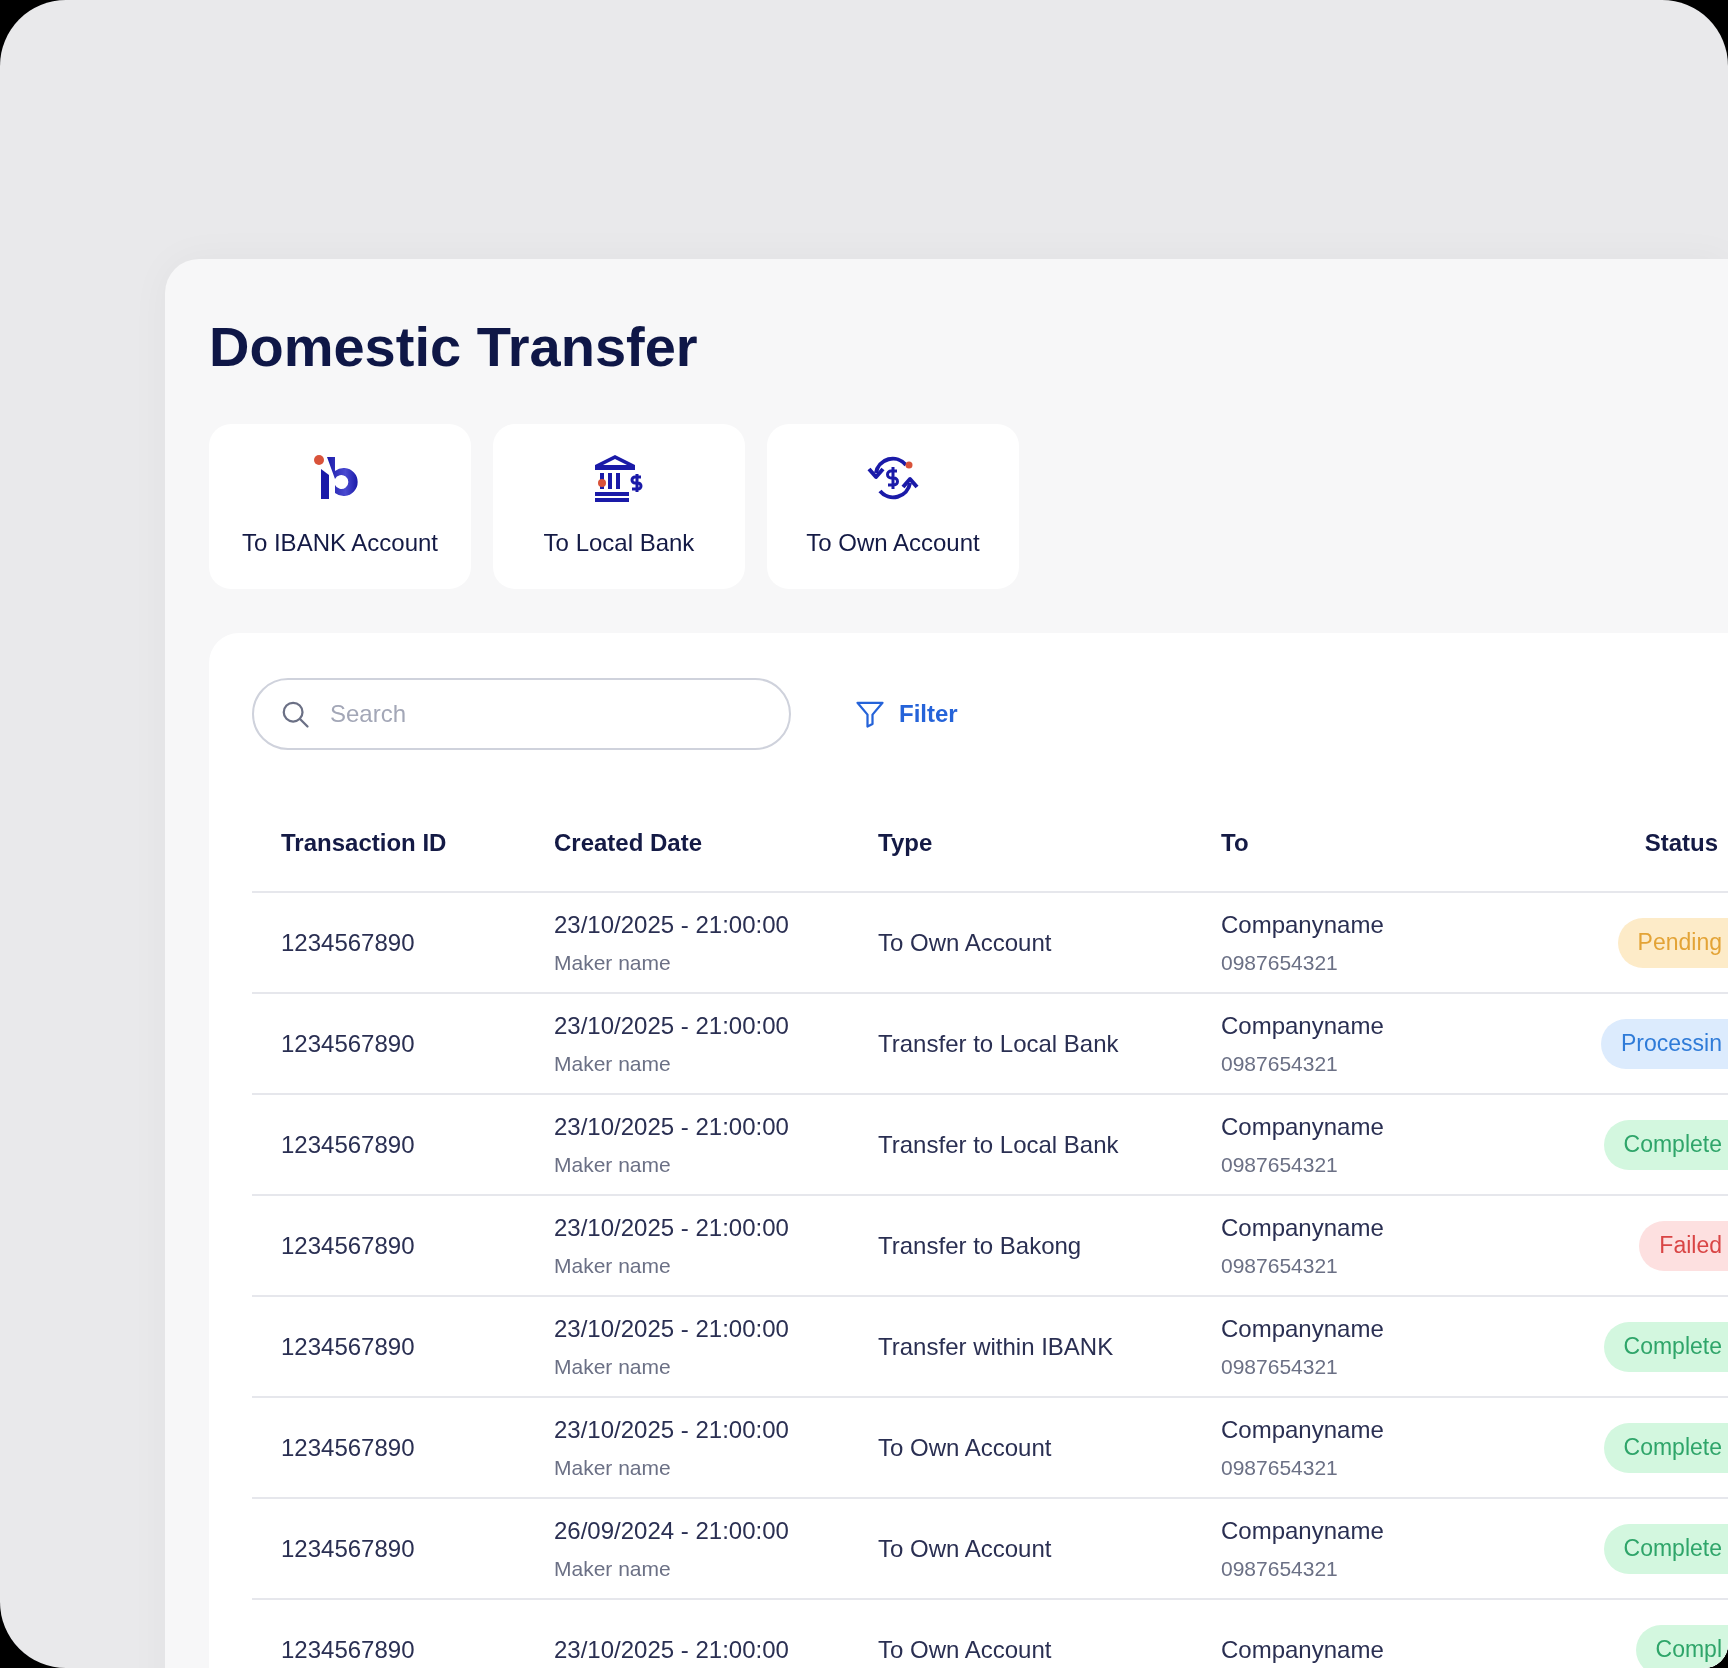 The height and width of the screenshot is (1668, 1728). I want to click on search-icon, so click(295, 714).